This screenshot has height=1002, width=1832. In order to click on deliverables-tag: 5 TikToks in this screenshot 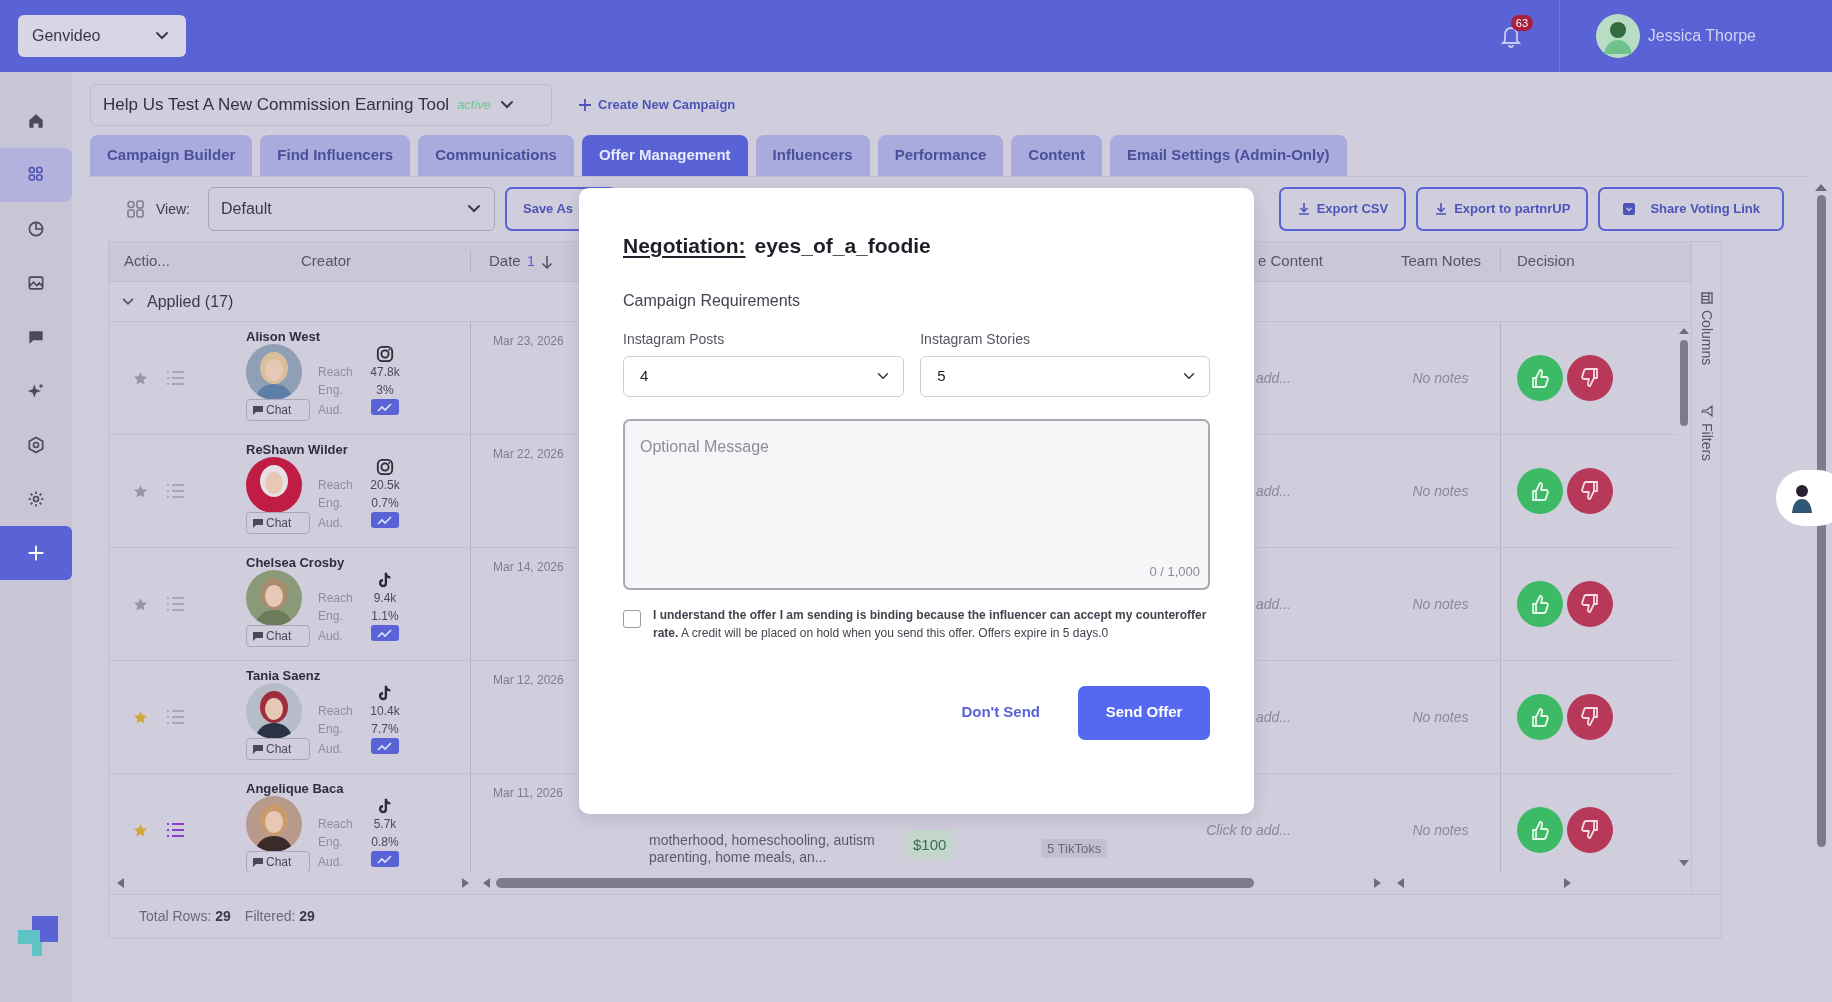, I will do `click(1074, 848)`.